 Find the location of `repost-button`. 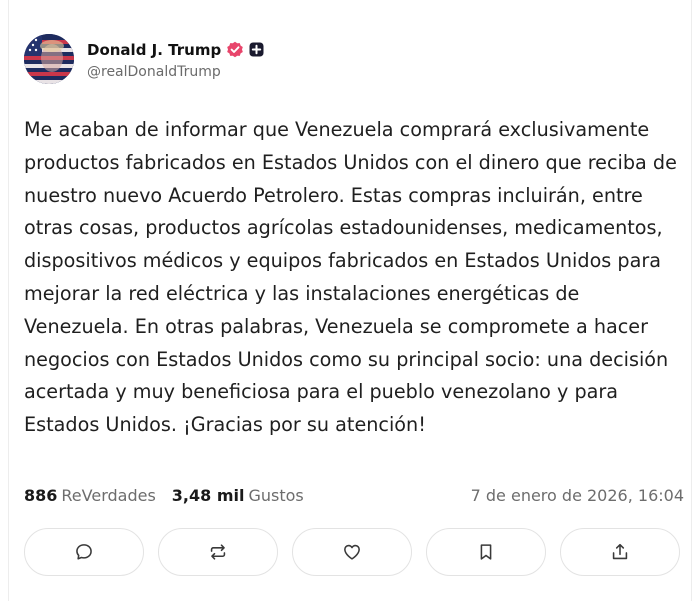

repost-button is located at coordinates (218, 552).